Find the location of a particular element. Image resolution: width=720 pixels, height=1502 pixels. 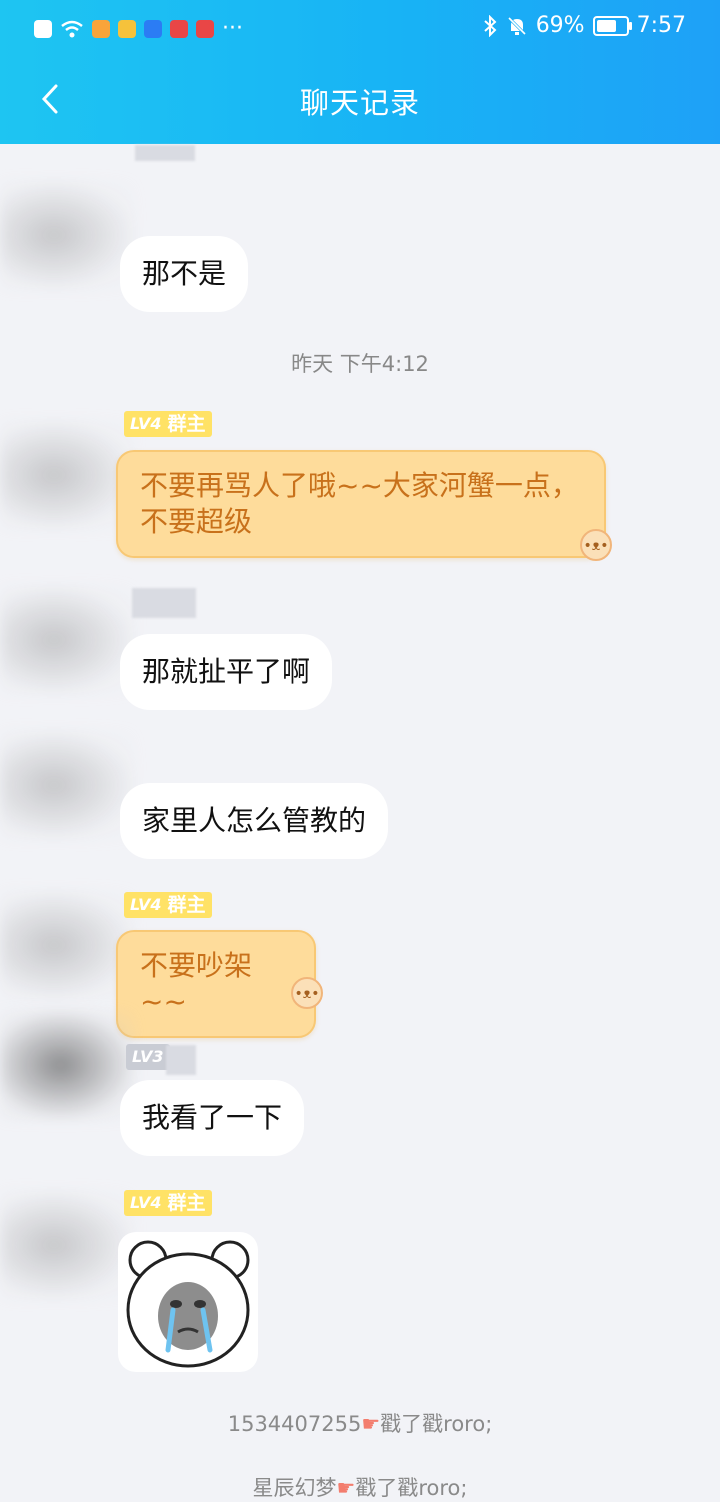

poke-notice: 1534407255☛戳了戳roro; is located at coordinates (360, 1423).